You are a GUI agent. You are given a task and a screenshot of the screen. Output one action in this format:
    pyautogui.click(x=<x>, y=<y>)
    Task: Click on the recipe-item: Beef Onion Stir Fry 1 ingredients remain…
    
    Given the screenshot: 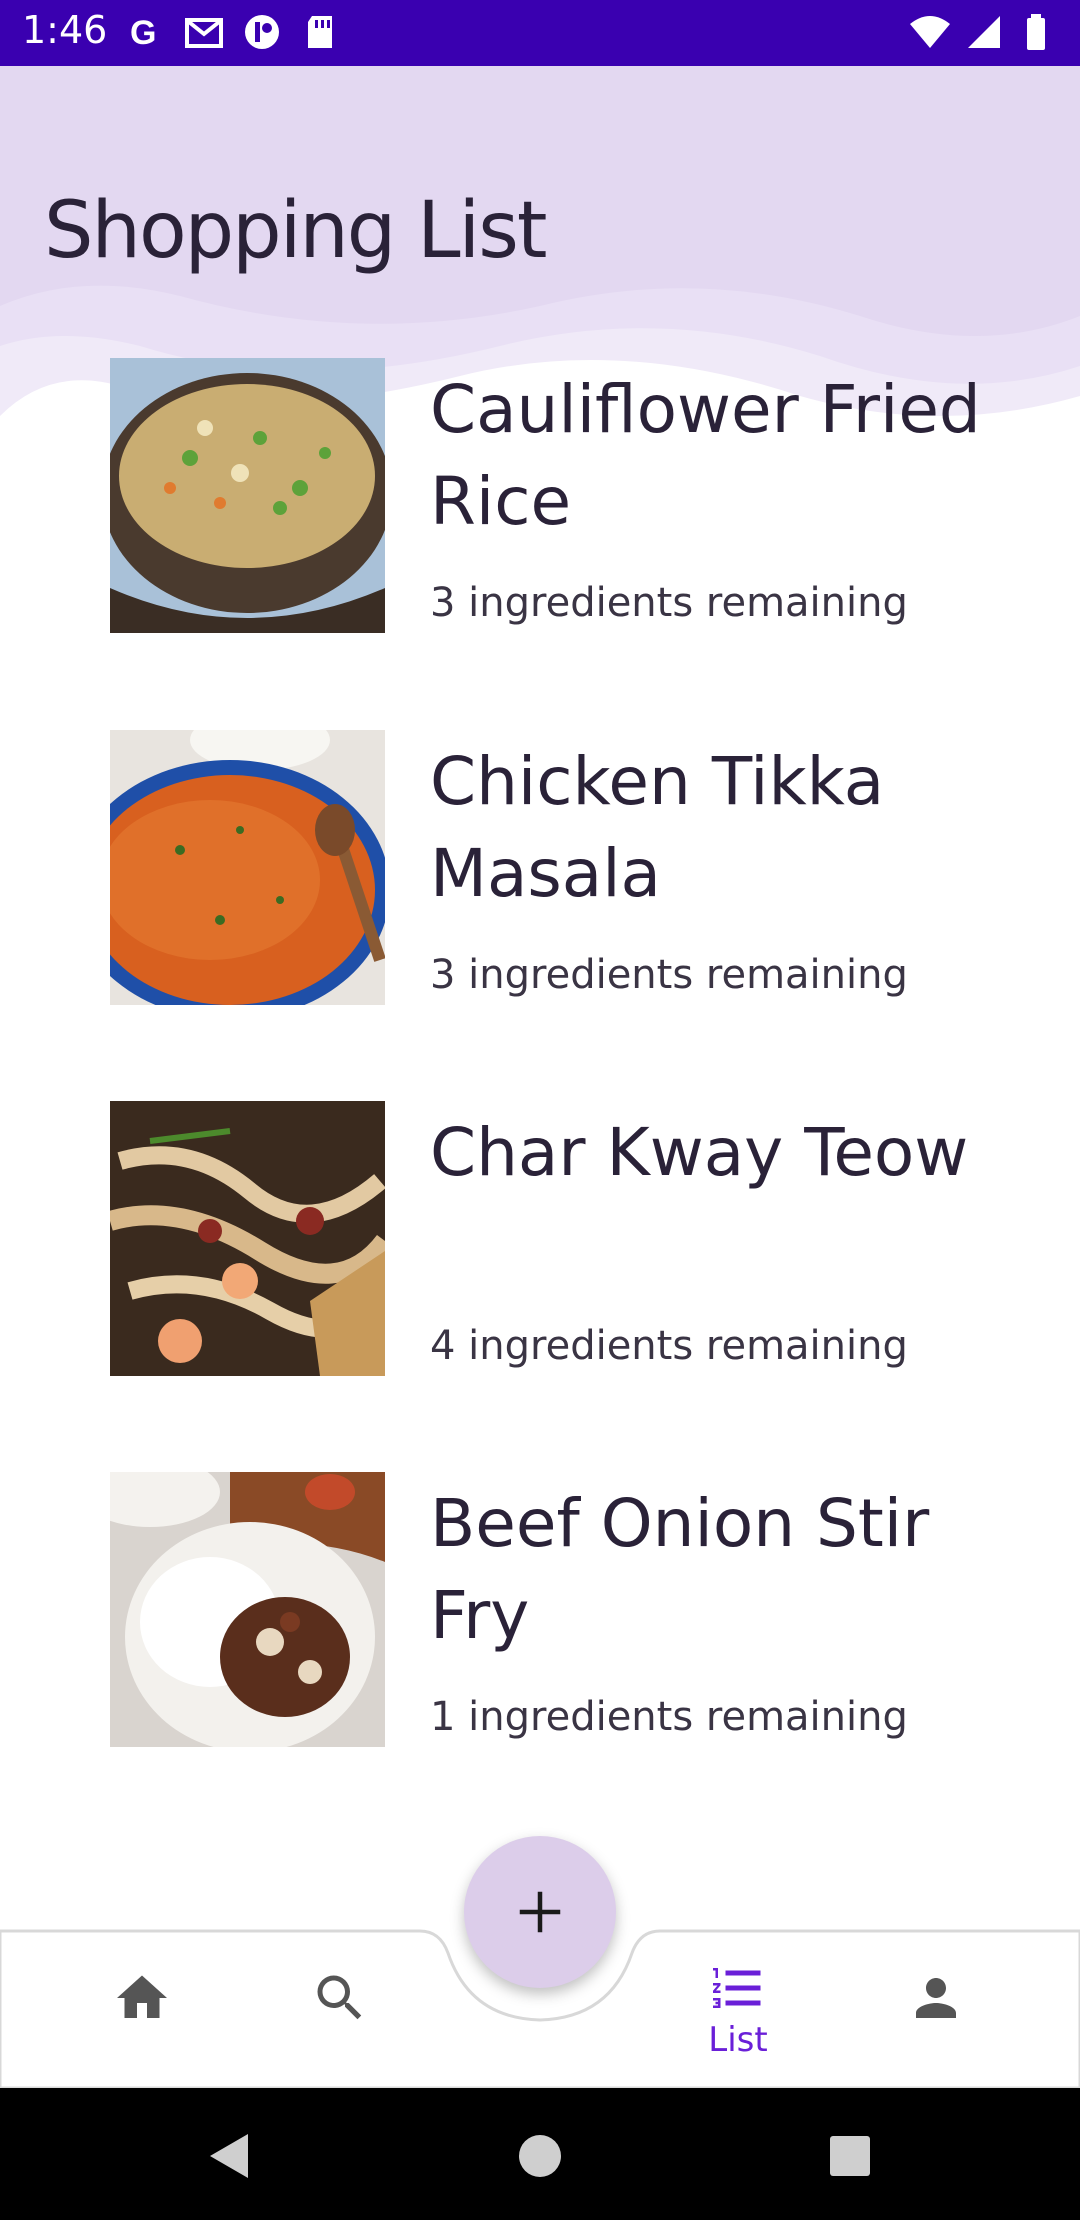 What is the action you would take?
    pyautogui.click(x=540, y=1612)
    